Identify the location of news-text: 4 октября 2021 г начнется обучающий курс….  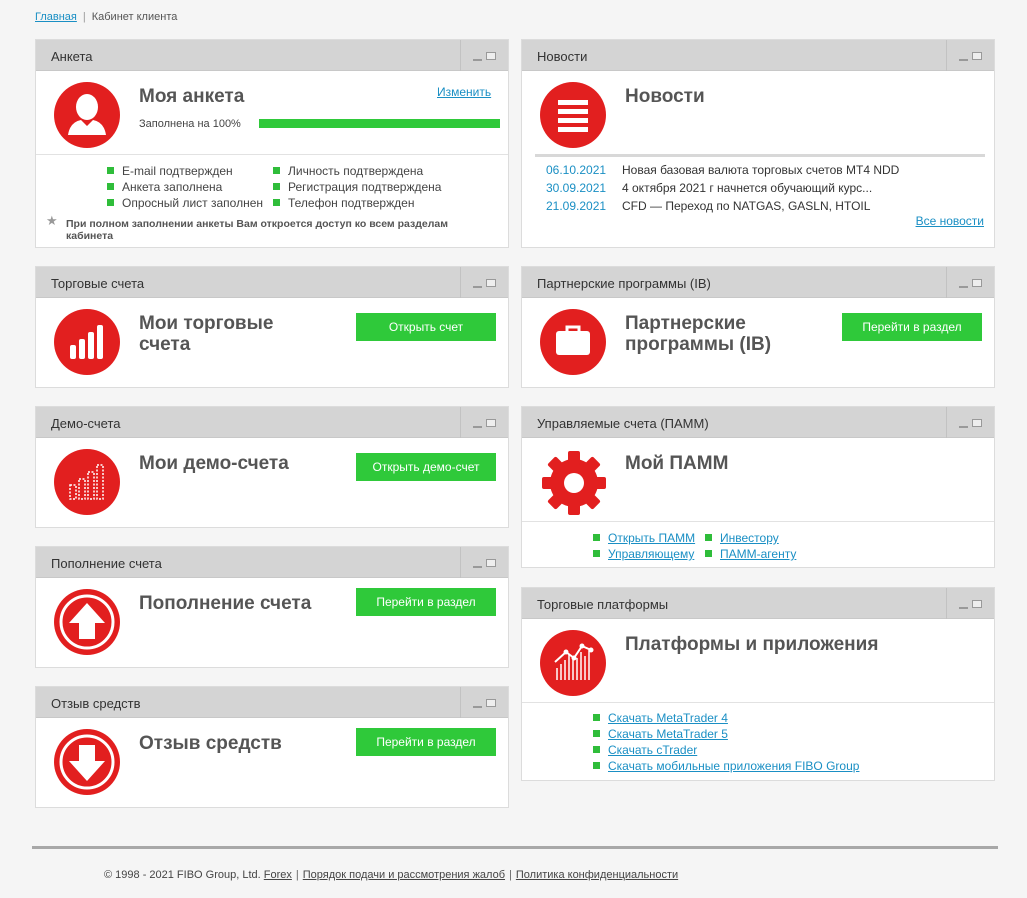
(747, 188).